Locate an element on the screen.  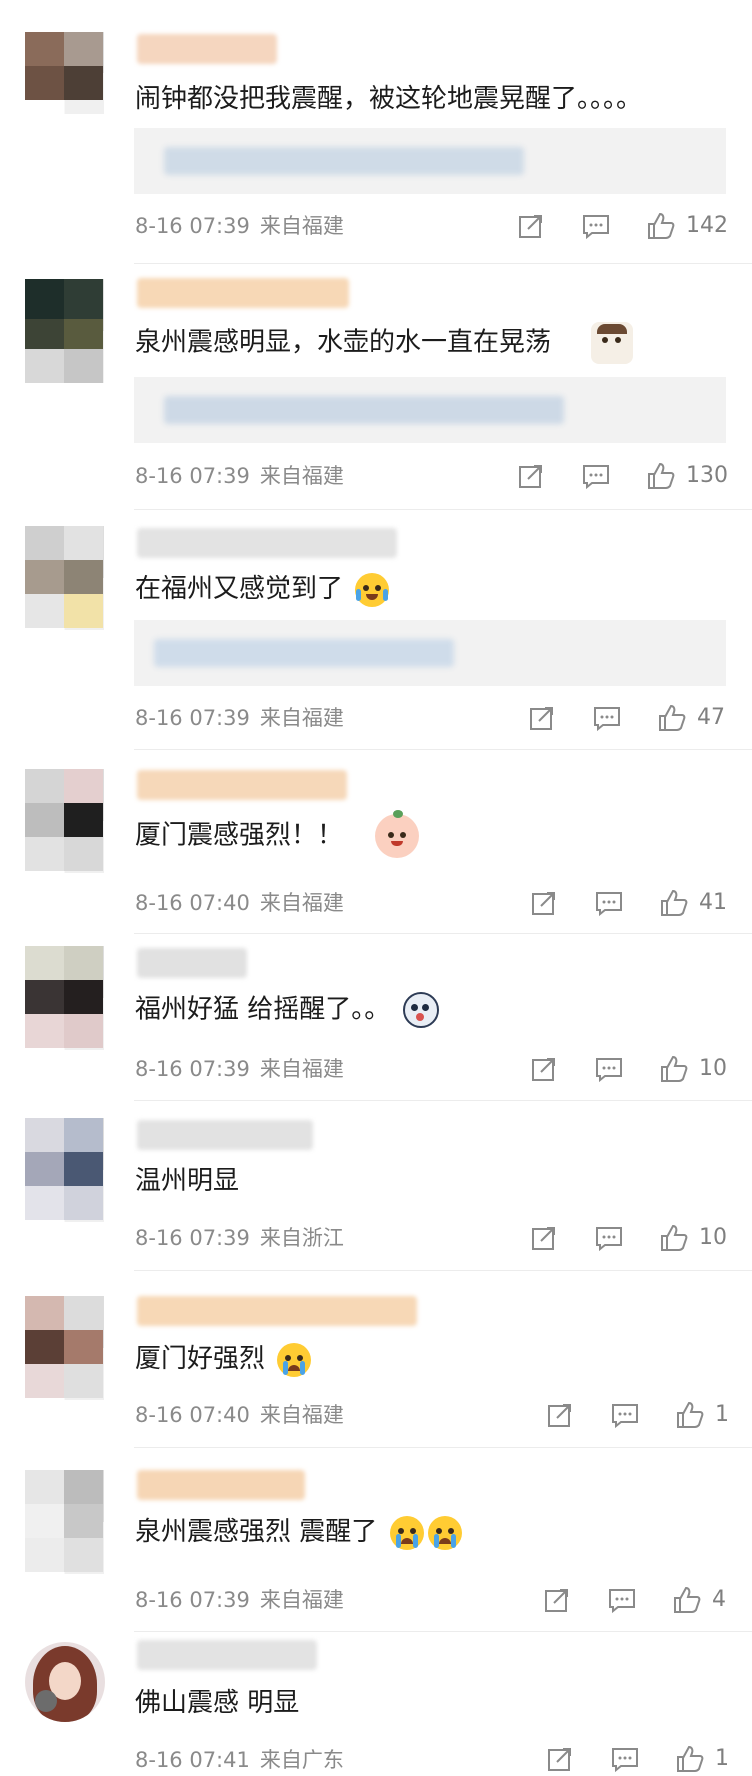
comment-text: 温州明显 is located at coordinates (187, 1181).